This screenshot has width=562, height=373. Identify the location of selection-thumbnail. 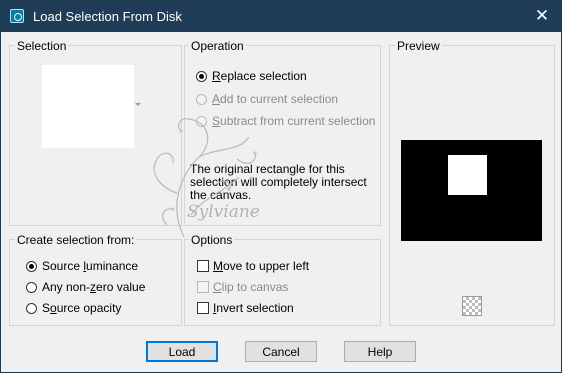
(88, 106).